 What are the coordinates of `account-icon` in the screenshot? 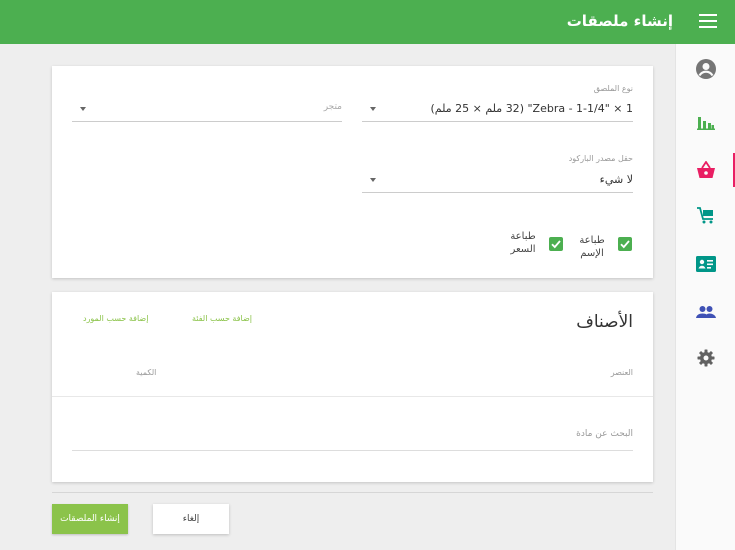 It's located at (706, 69).